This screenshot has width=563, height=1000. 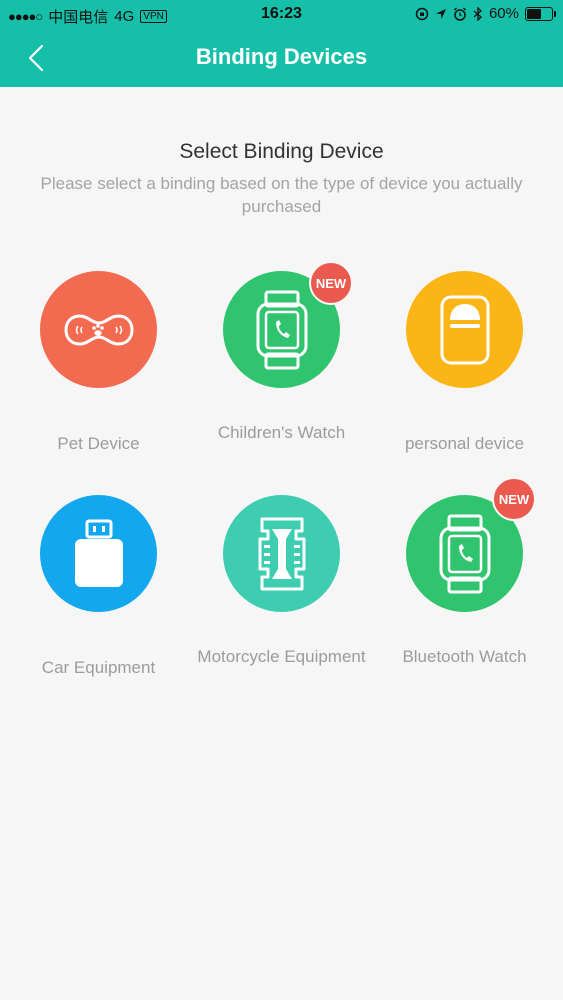 What do you see at coordinates (422, 13) in the screenshot?
I see `orientation-lock-icon` at bounding box center [422, 13].